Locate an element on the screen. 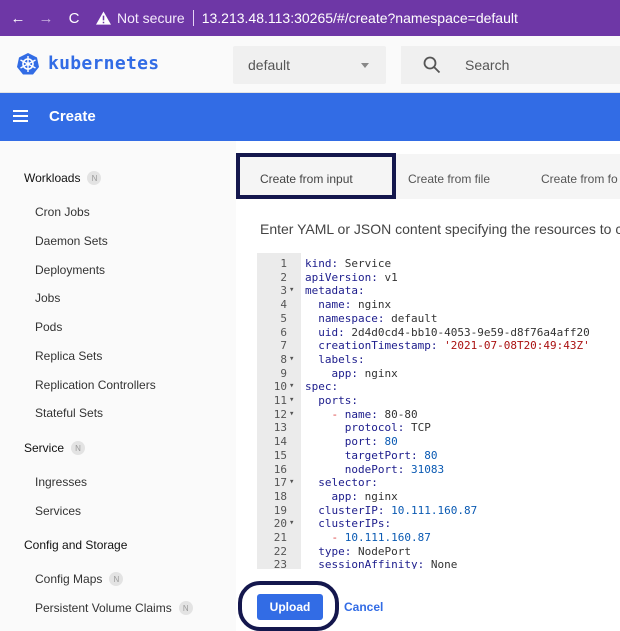  search-icon is located at coordinates (432, 65).